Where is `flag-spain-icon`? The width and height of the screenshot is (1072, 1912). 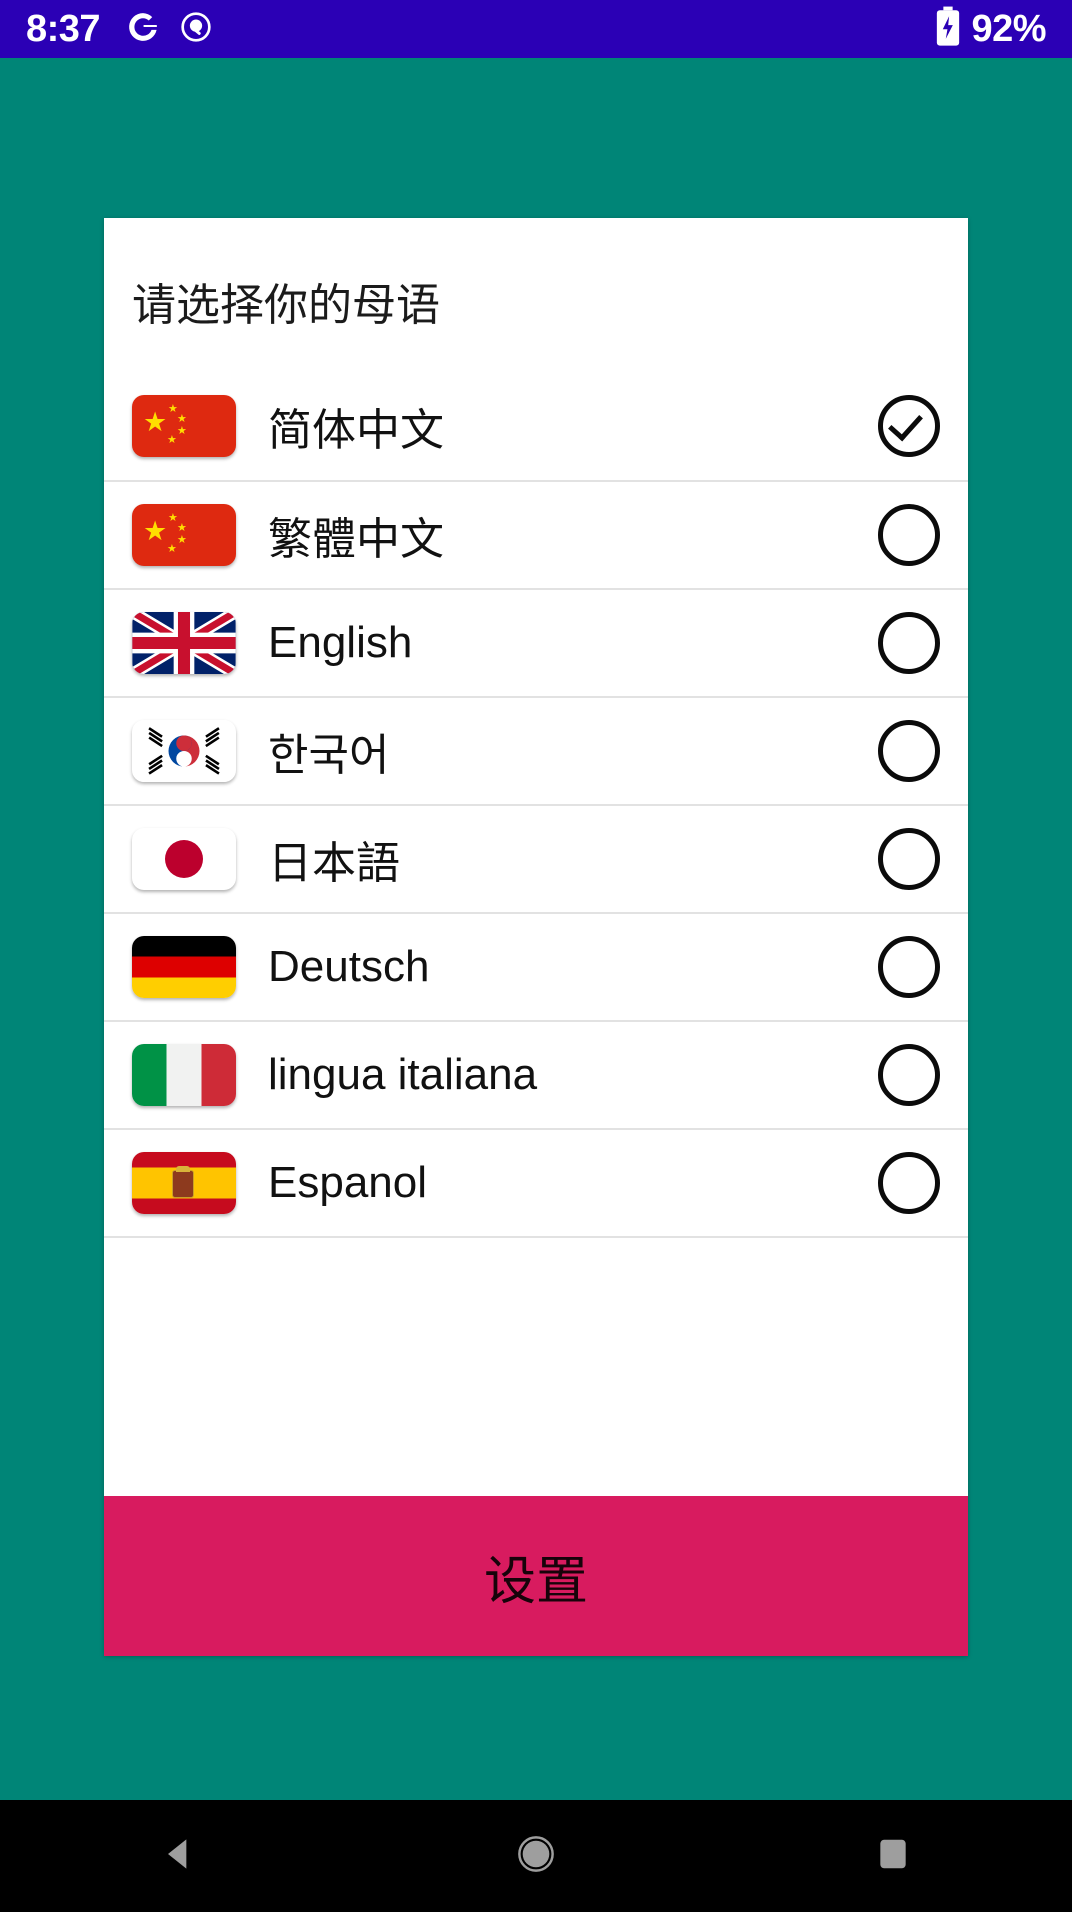 flag-spain-icon is located at coordinates (184, 1183).